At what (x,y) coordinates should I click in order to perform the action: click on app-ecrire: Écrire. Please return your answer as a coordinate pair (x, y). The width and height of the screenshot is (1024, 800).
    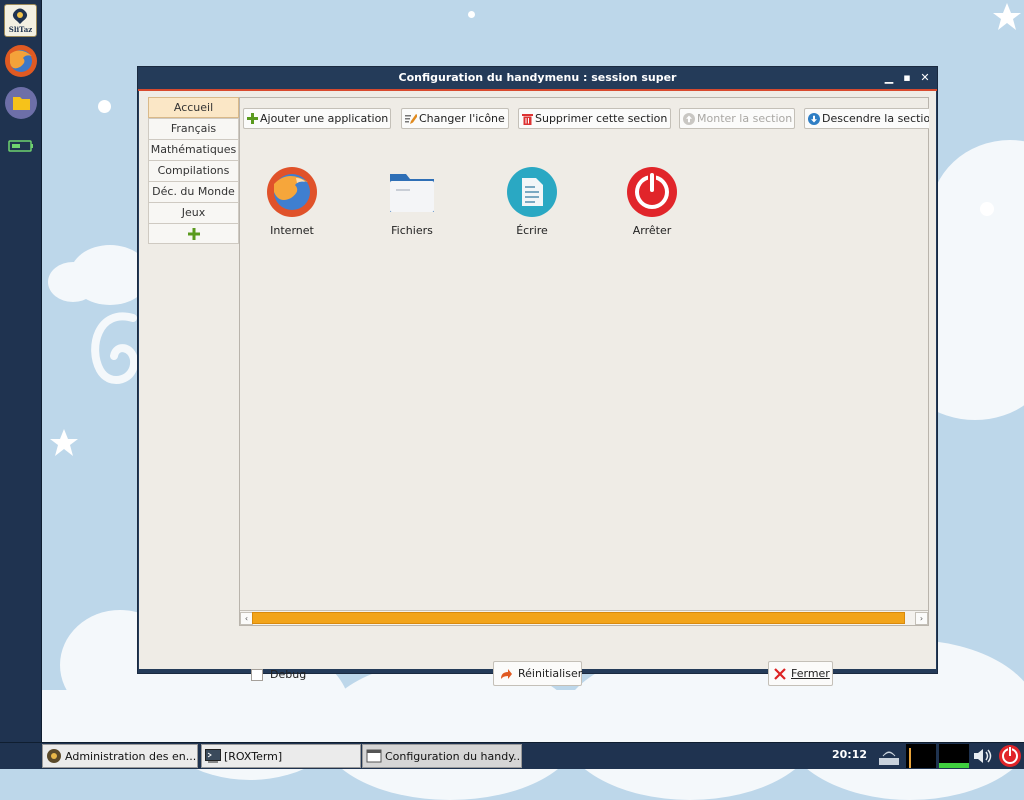
    Looking at the image, I should click on (532, 201).